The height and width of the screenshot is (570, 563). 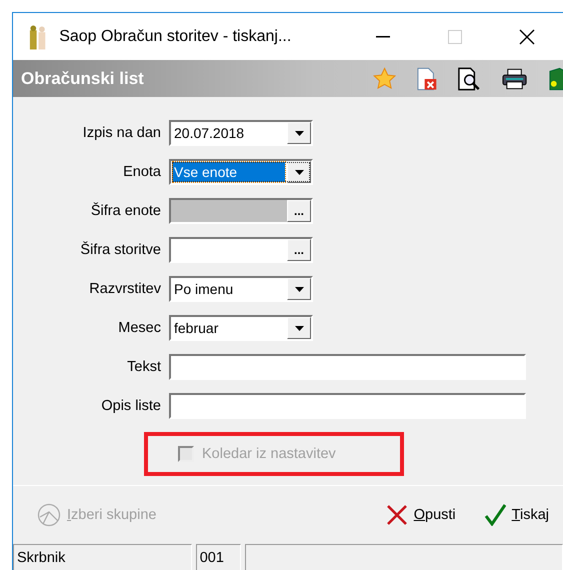 What do you see at coordinates (241, 172) in the screenshot?
I see `dropdown-field: Vse enote` at bounding box center [241, 172].